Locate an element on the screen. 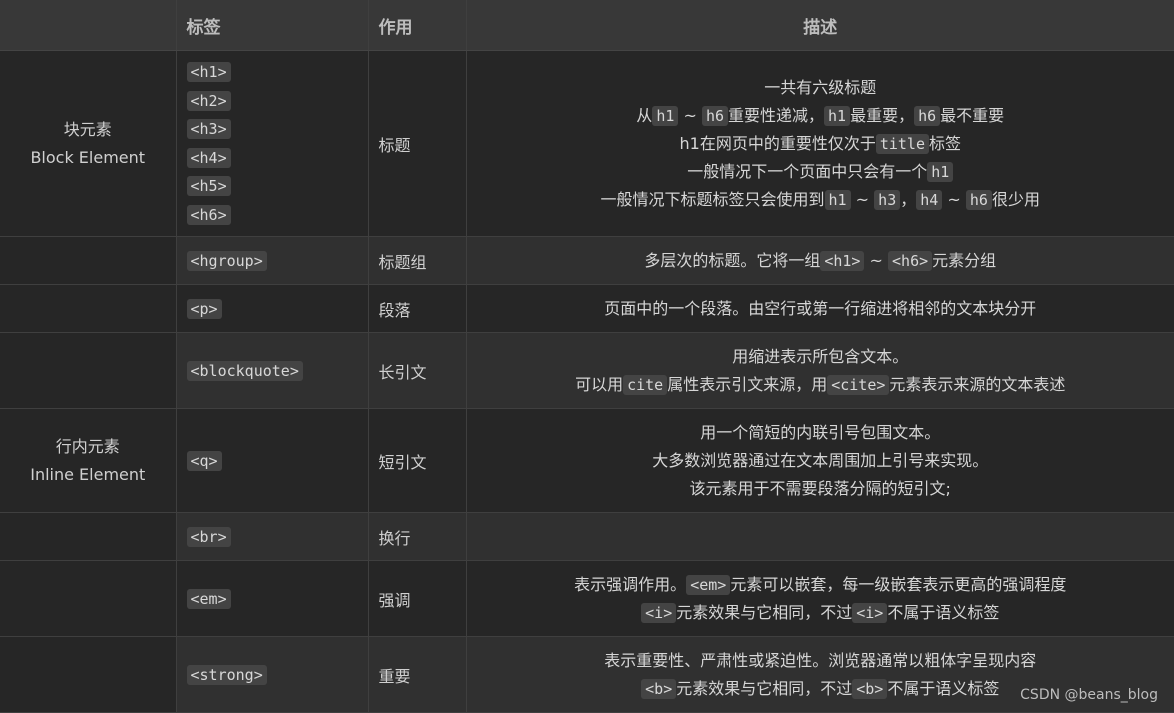 This screenshot has height=713, width=1174. group-block-en: Block Element is located at coordinates (88, 157).